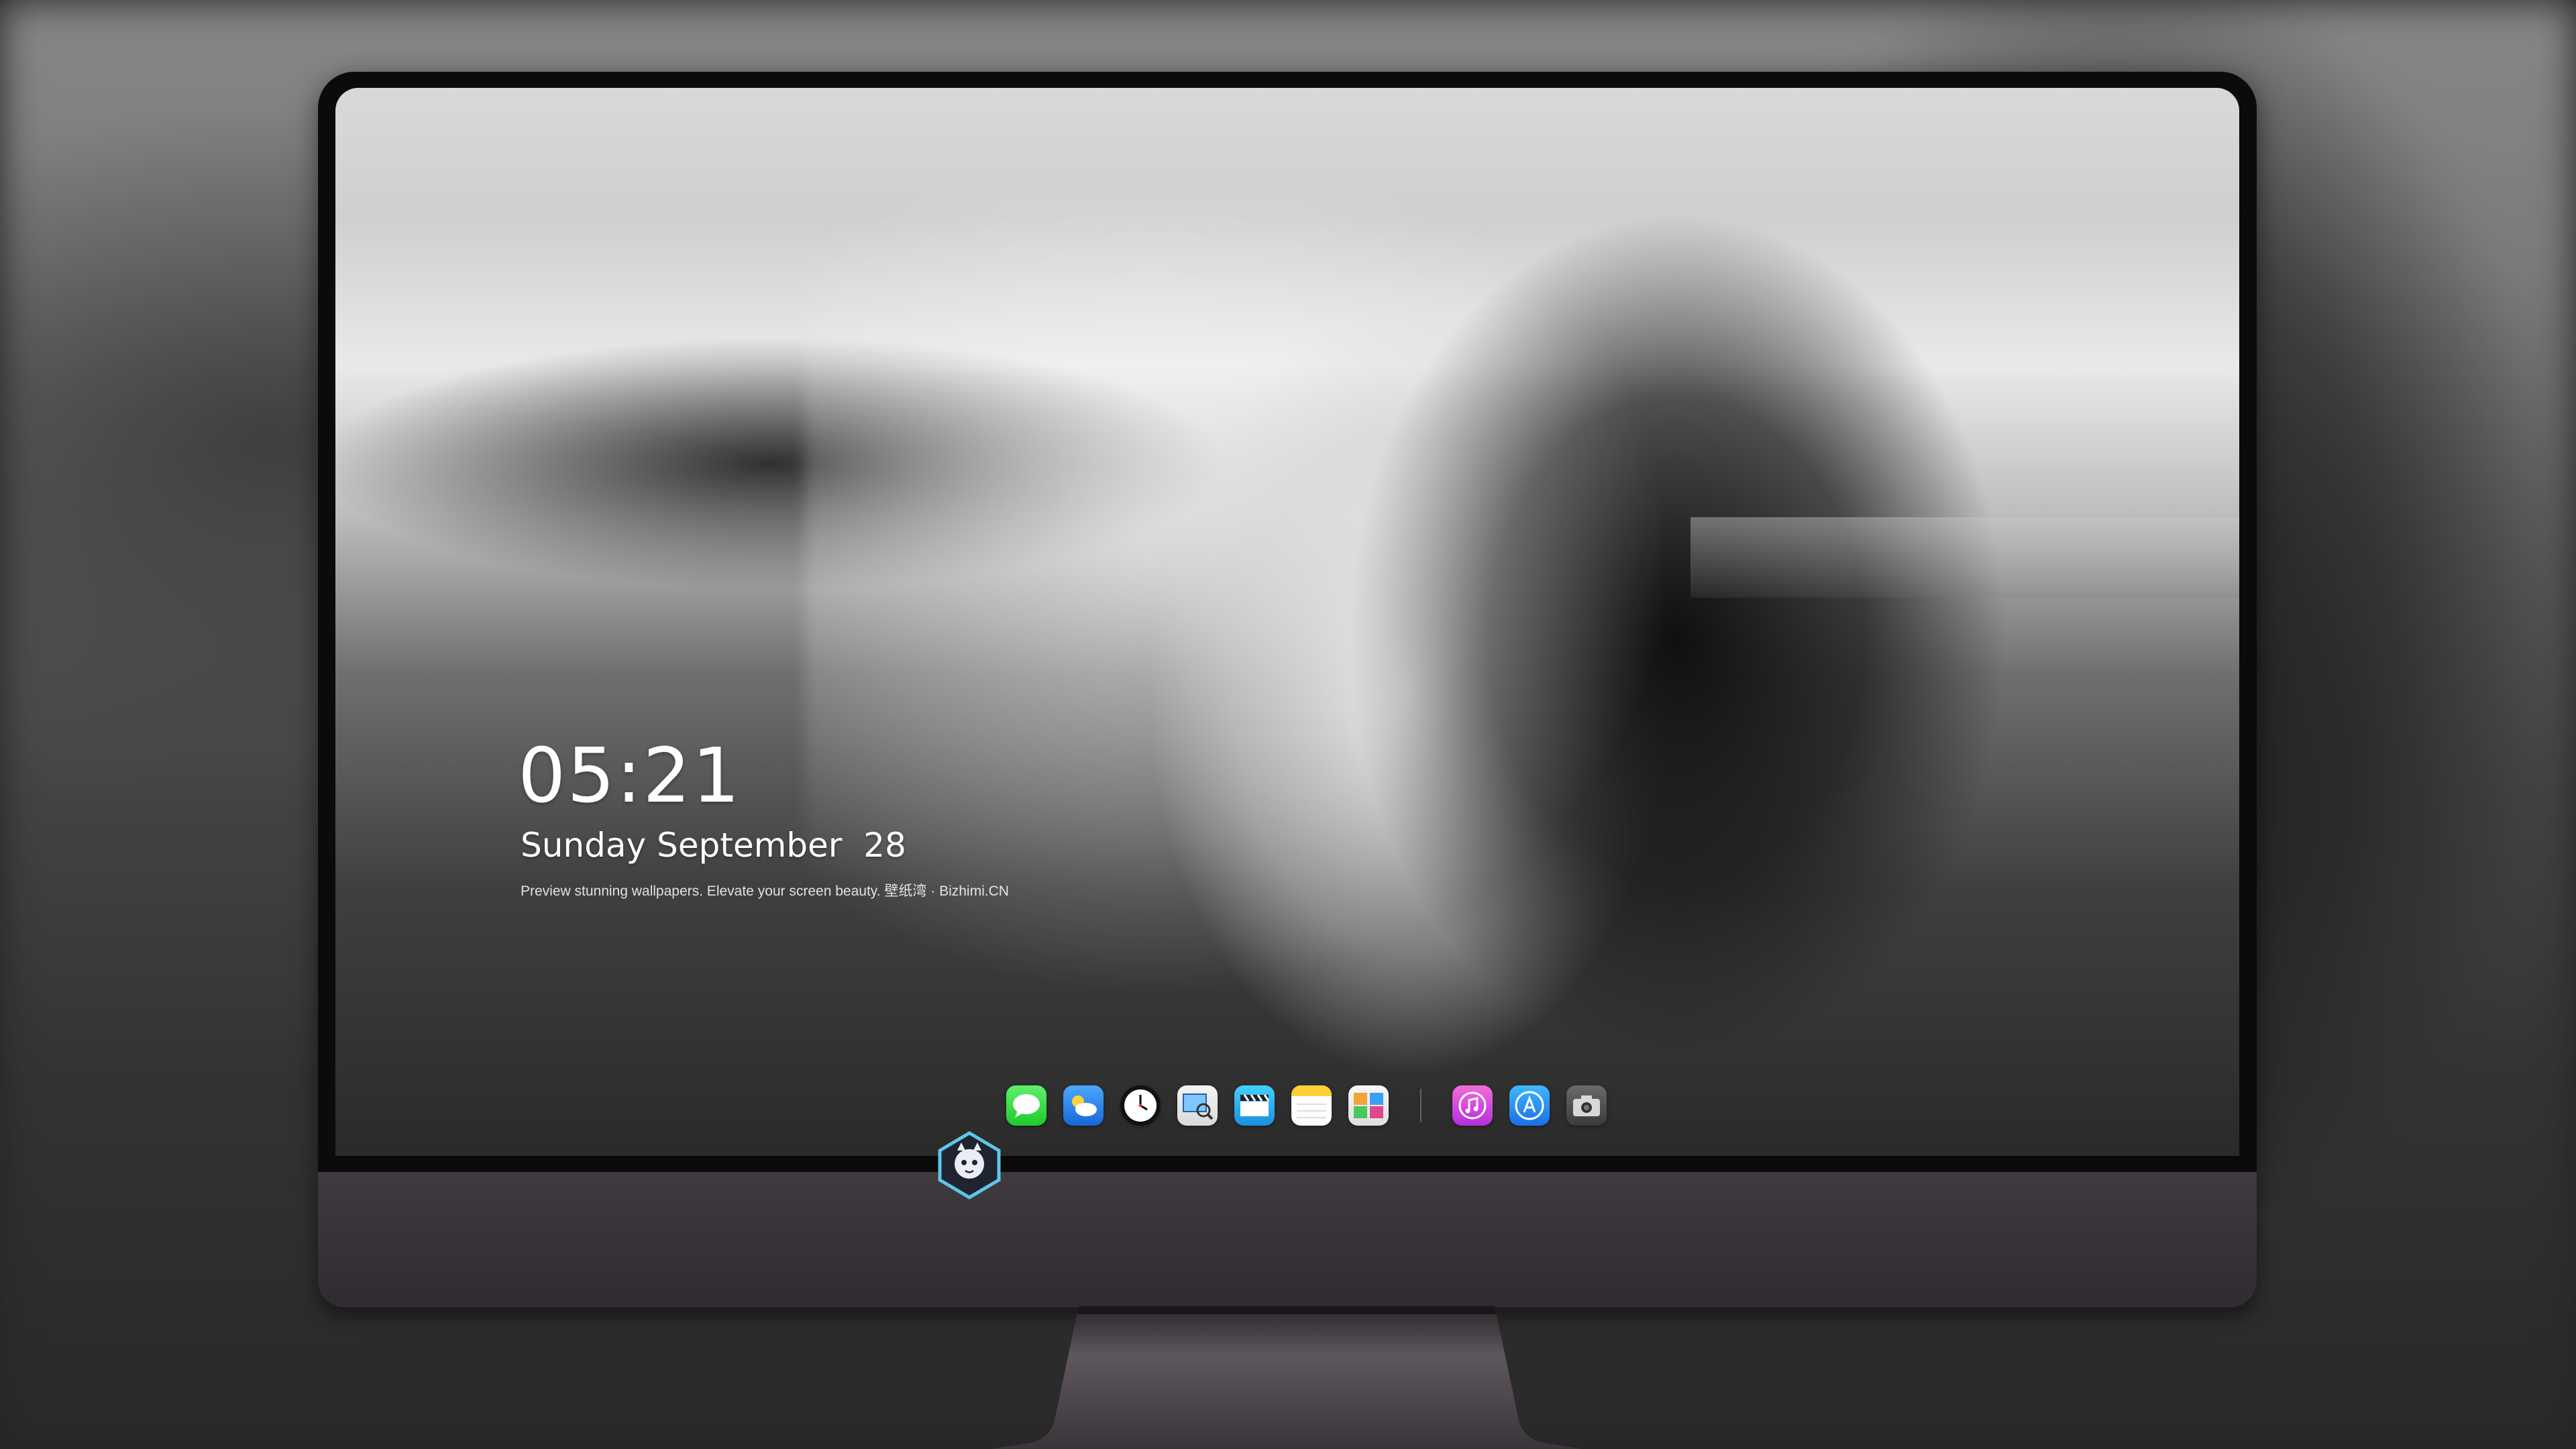 The image size is (2576, 1449). I want to click on clock-icon, so click(1140, 1105).